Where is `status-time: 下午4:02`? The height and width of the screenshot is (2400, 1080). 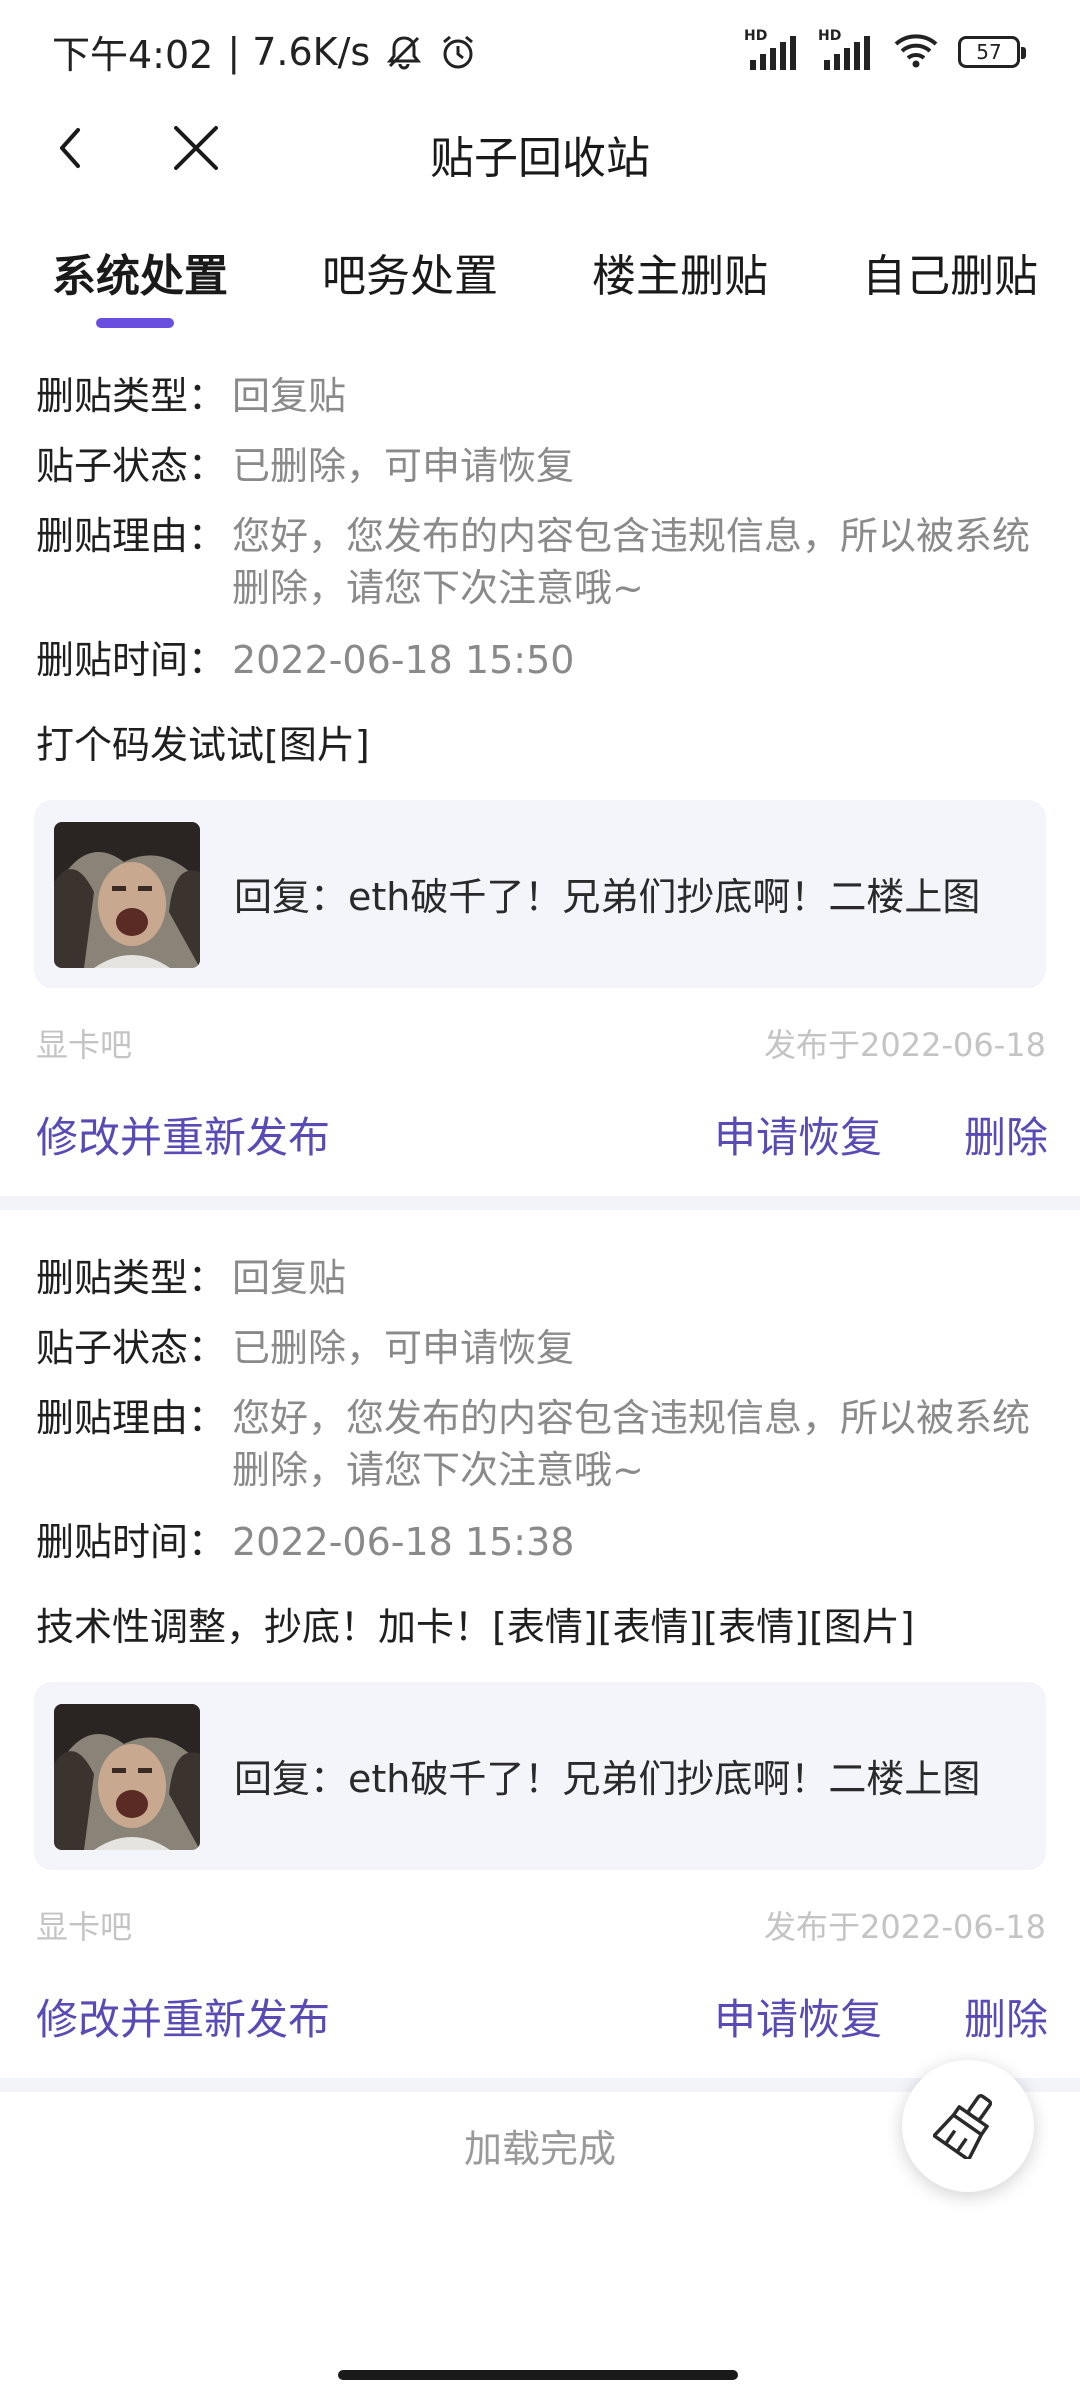
status-time: 下午4:02 is located at coordinates (133, 55).